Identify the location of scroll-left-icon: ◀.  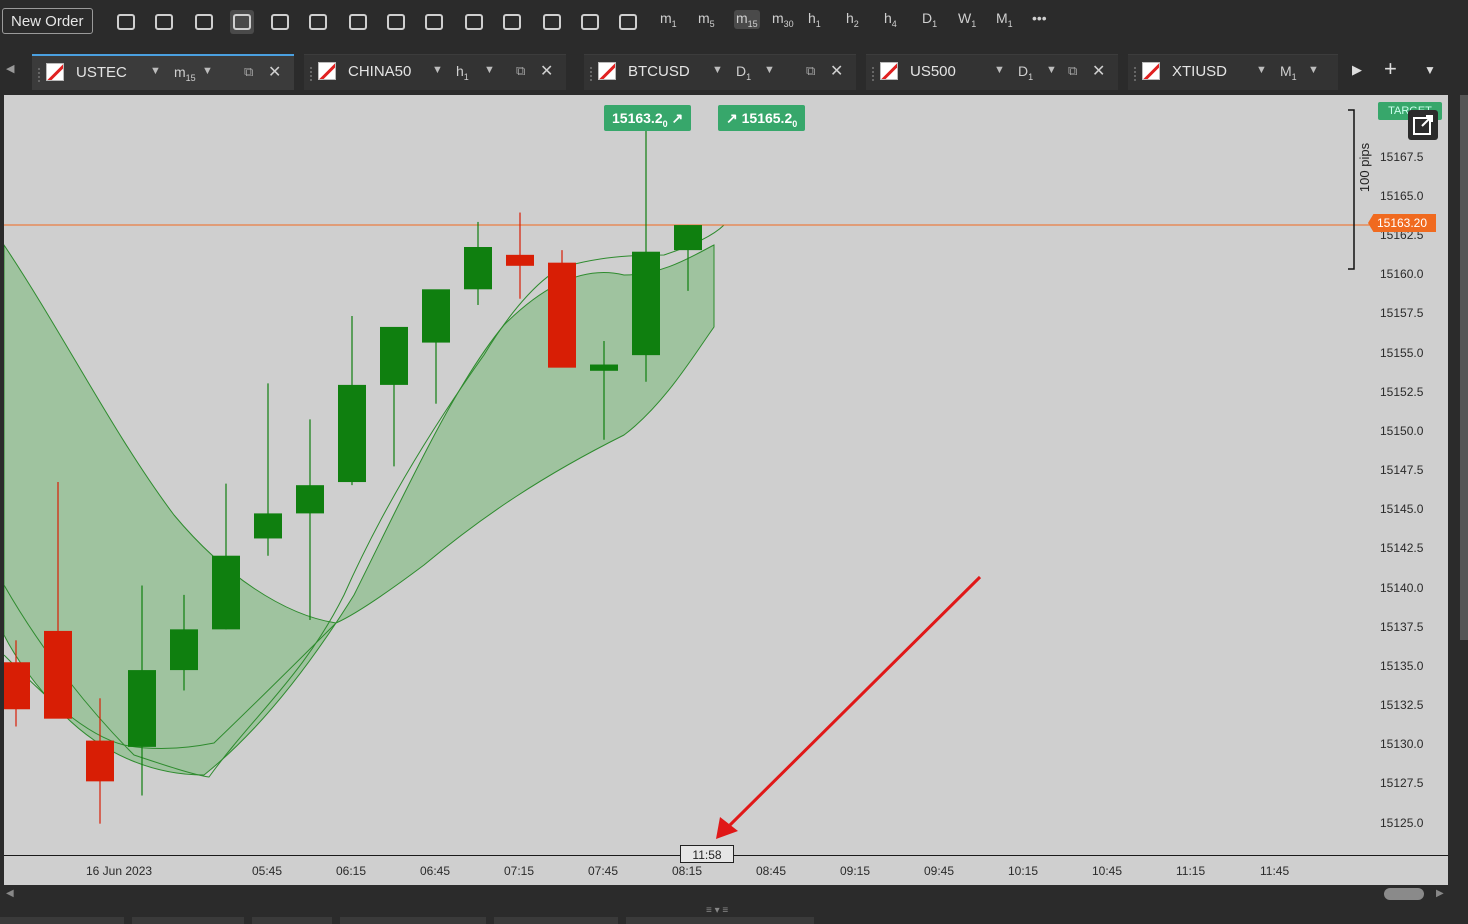
(10, 893).